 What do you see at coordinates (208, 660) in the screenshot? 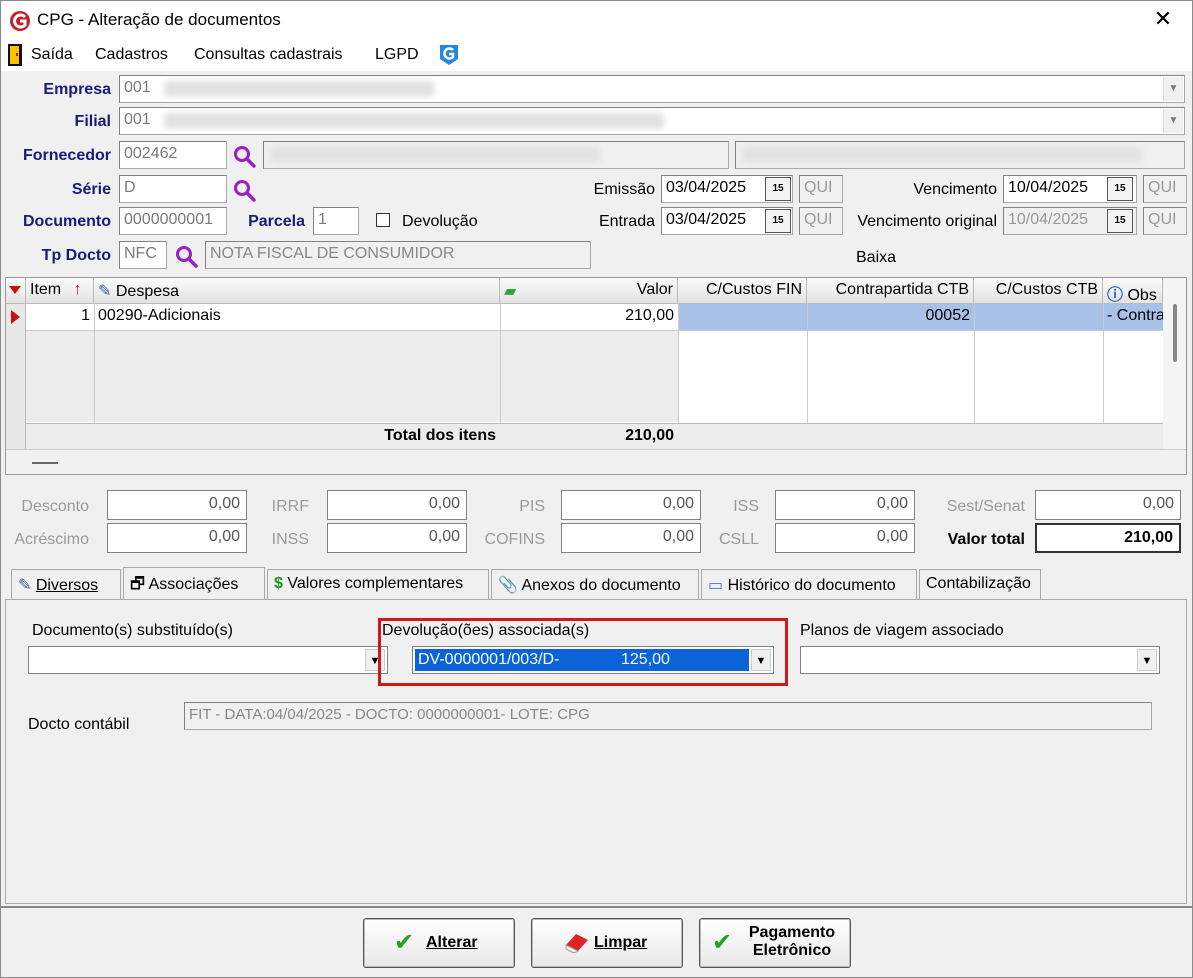
I see `doc-subst-combo: ▼` at bounding box center [208, 660].